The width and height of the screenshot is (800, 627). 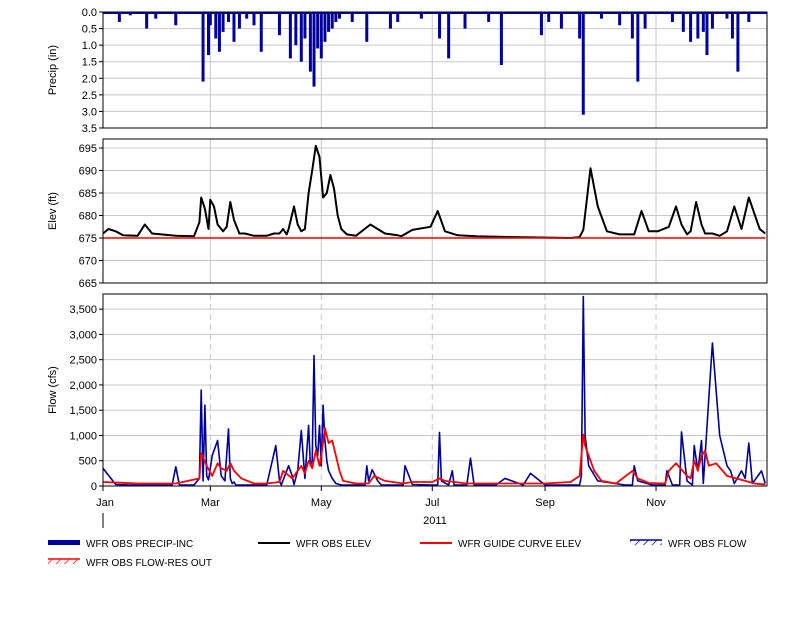 What do you see at coordinates (64, 542) in the screenshot?
I see `legend-swatch` at bounding box center [64, 542].